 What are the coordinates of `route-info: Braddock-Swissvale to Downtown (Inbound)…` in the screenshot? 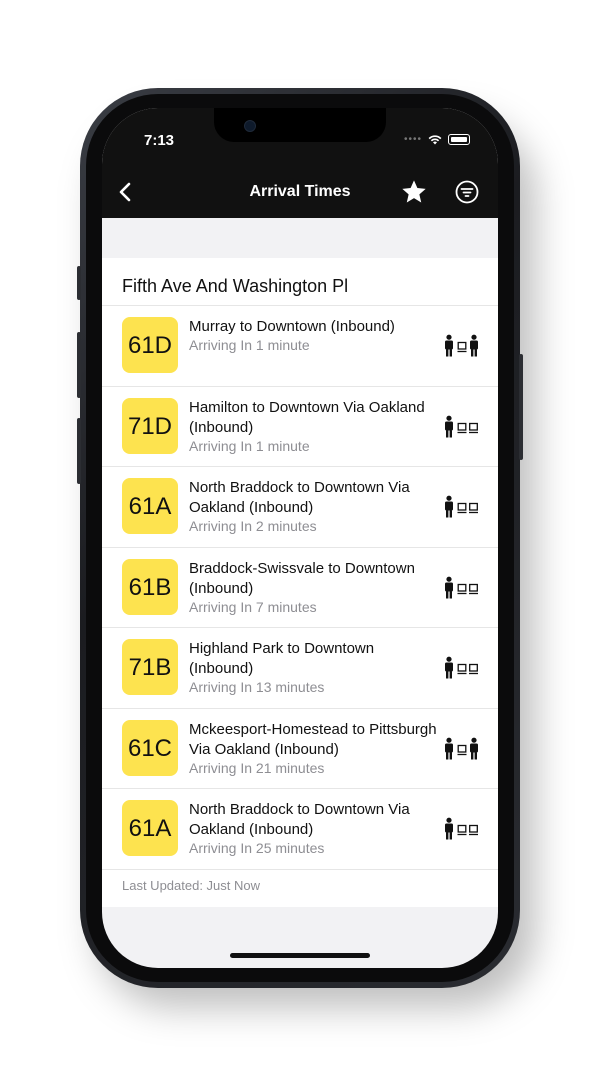 It's located at (315, 587).